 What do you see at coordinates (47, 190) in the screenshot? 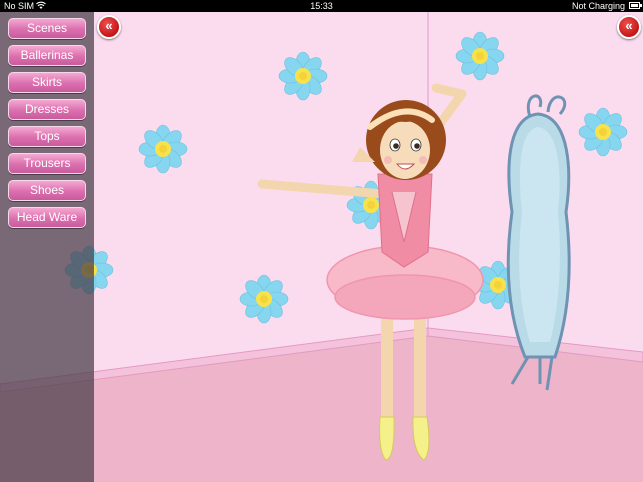
I see `shoes-button: Shoes` at bounding box center [47, 190].